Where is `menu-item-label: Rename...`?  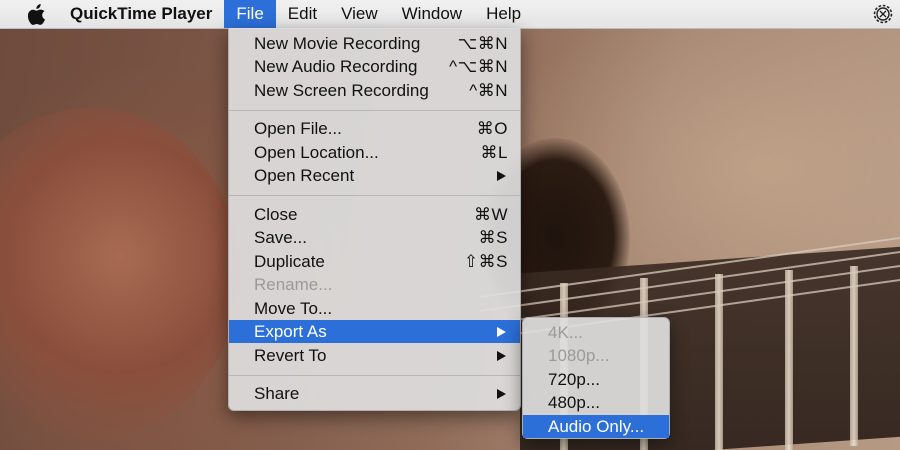
menu-item-label: Rename... is located at coordinates (293, 284).